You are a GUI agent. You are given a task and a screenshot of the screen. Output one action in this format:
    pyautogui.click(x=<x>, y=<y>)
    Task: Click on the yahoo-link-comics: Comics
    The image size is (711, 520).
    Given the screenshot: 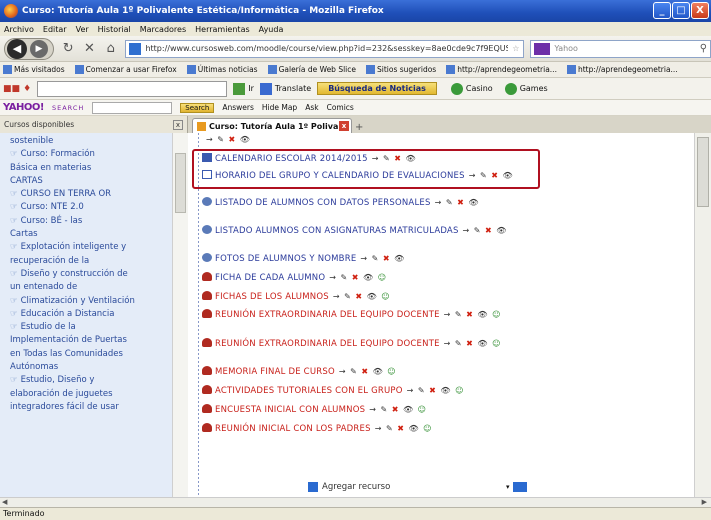 What is the action you would take?
    pyautogui.click(x=340, y=107)
    